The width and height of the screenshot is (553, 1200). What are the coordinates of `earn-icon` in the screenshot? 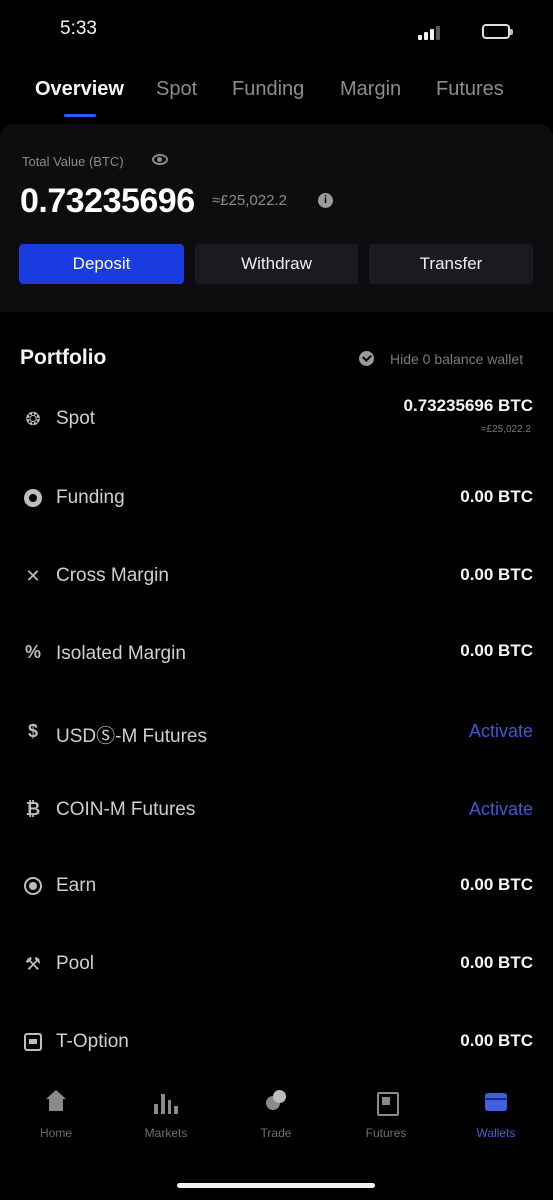 It's located at (33, 886).